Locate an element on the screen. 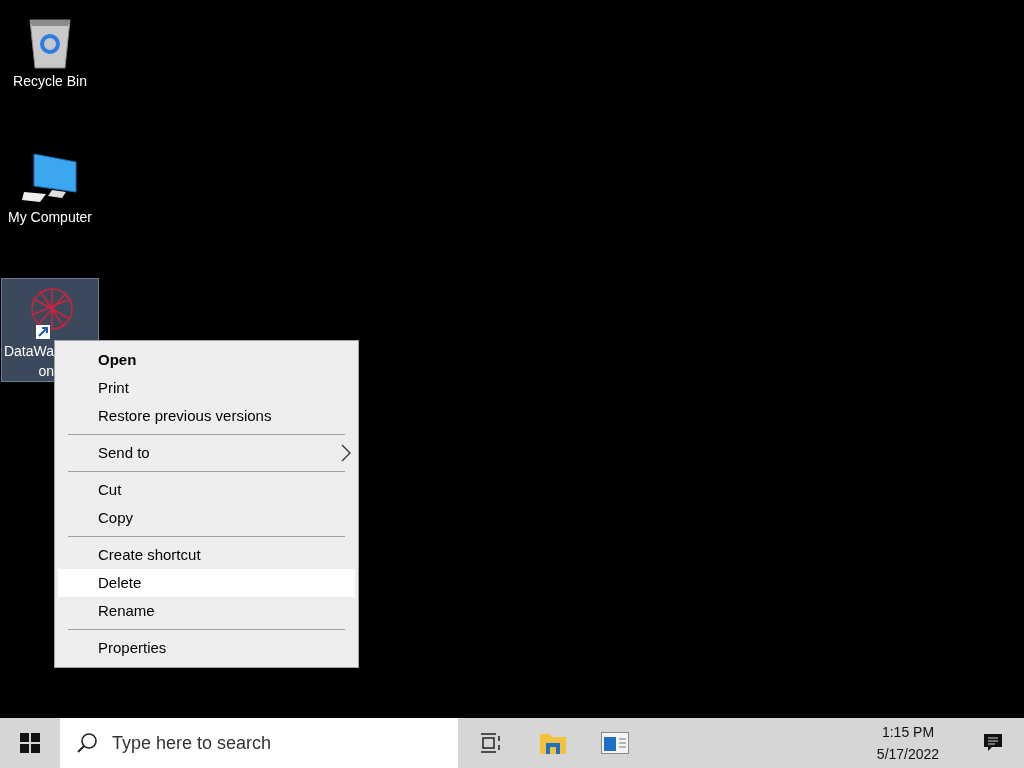 The height and width of the screenshot is (768, 1024). clock: 1:15 PM 5/17/2022 is located at coordinates (908, 743).